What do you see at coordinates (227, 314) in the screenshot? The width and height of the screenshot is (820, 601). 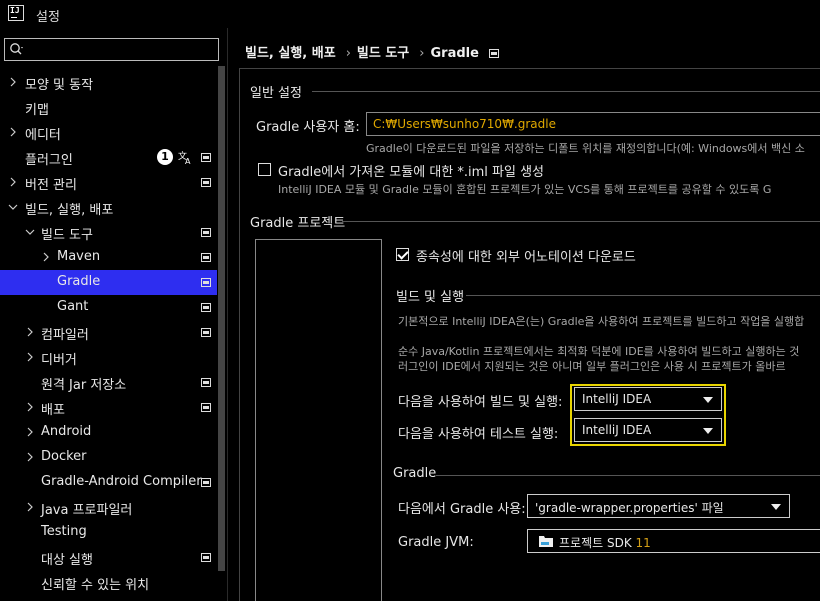 I see `sidebar-divider` at bounding box center [227, 314].